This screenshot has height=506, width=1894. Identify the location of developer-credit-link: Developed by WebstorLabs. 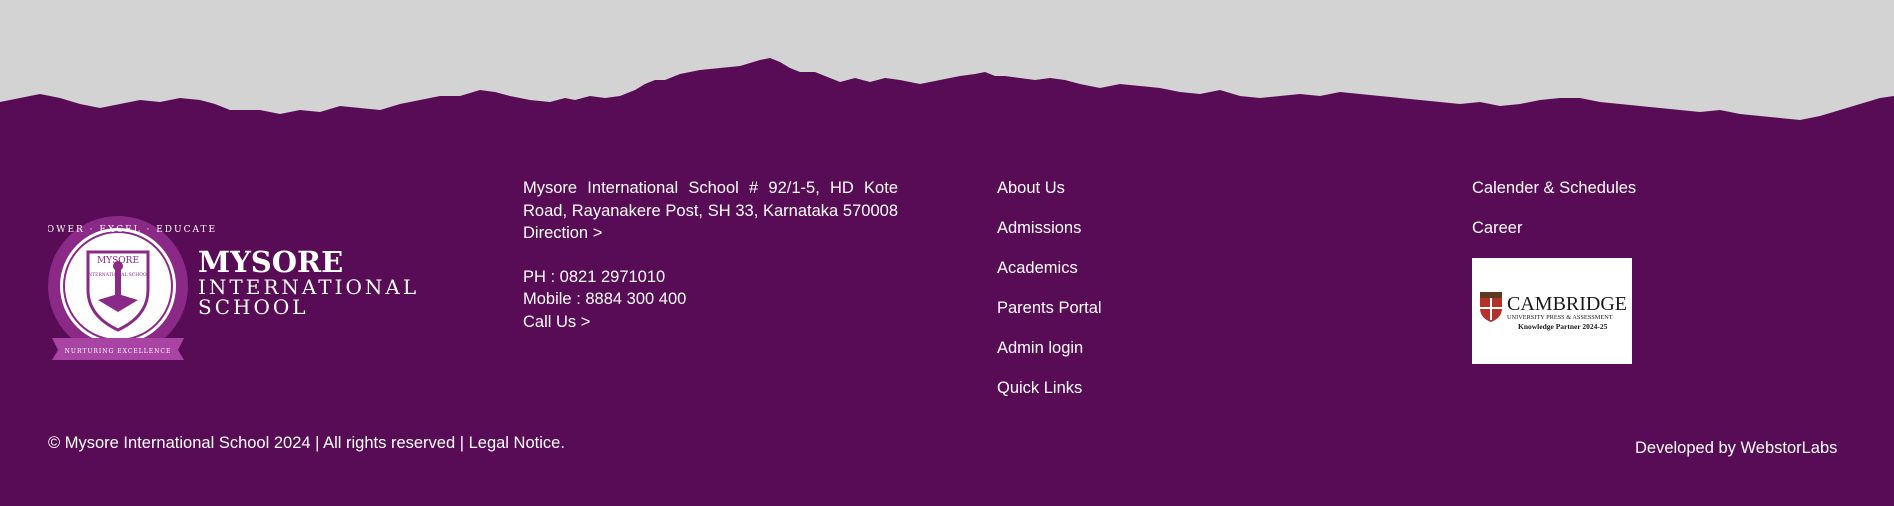
(1736, 448).